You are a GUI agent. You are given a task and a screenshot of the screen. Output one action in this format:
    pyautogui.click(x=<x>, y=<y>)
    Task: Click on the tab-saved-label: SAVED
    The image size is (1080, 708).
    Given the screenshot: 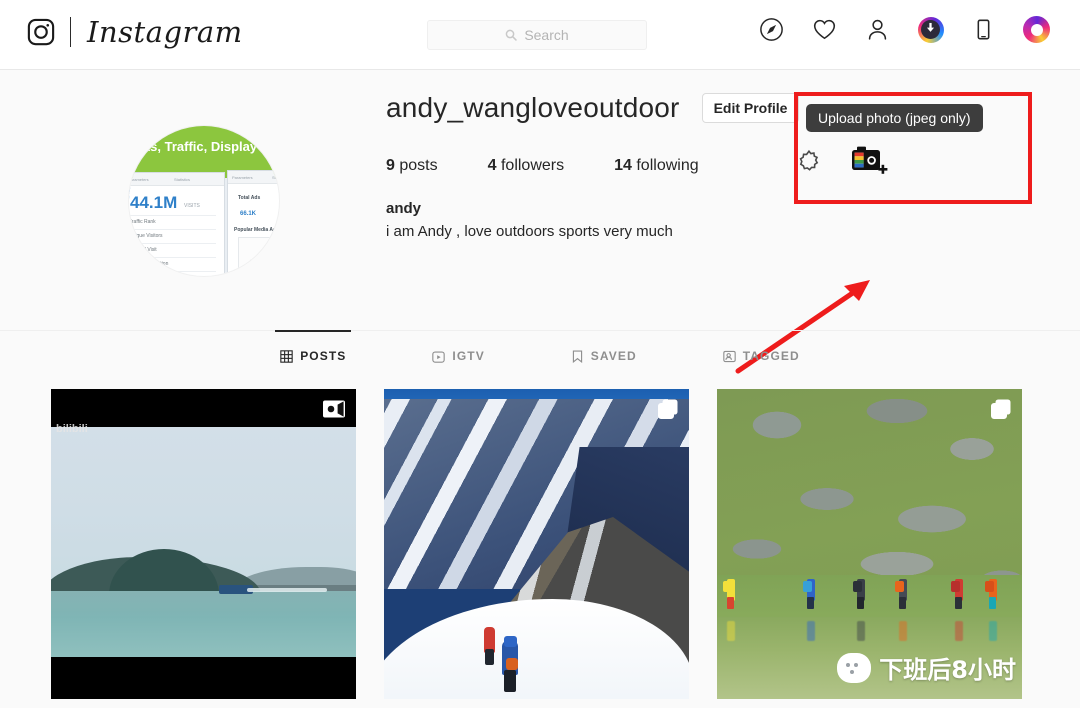 What is the action you would take?
    pyautogui.click(x=613, y=356)
    